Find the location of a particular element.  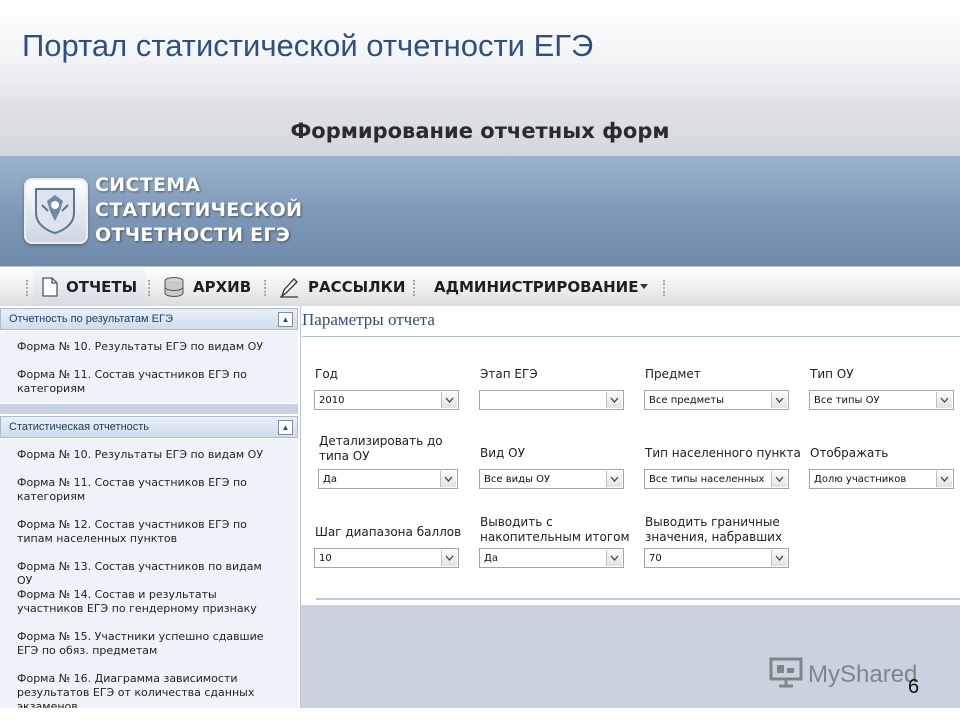

select-value: Все предметы is located at coordinates (687, 400).